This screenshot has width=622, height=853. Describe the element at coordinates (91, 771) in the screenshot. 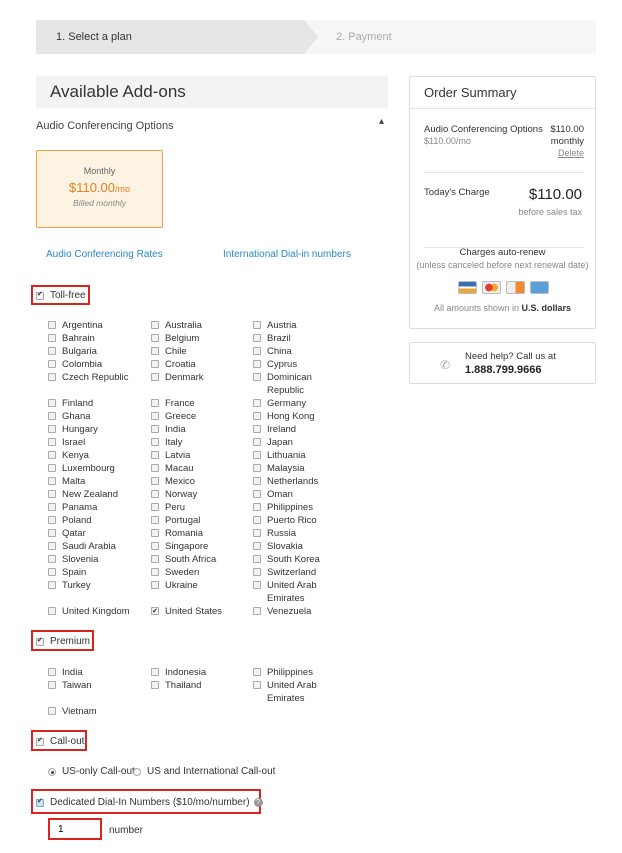

I see `callout-us-only-radio: US-only Call-out` at that location.